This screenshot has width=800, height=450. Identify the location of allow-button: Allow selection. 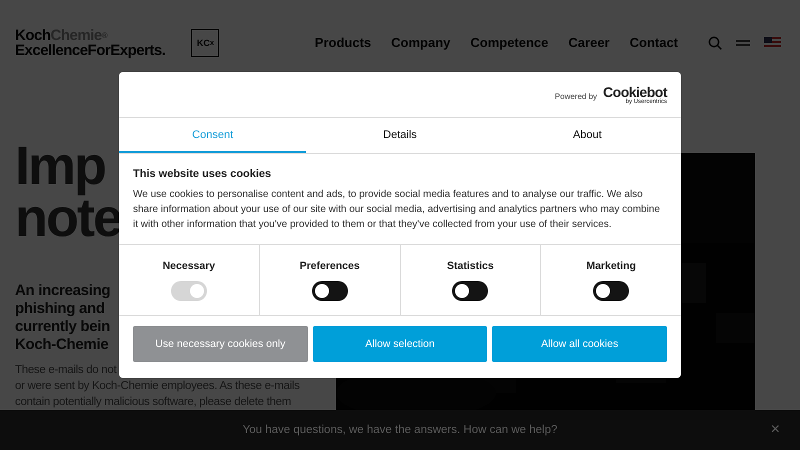
(400, 344).